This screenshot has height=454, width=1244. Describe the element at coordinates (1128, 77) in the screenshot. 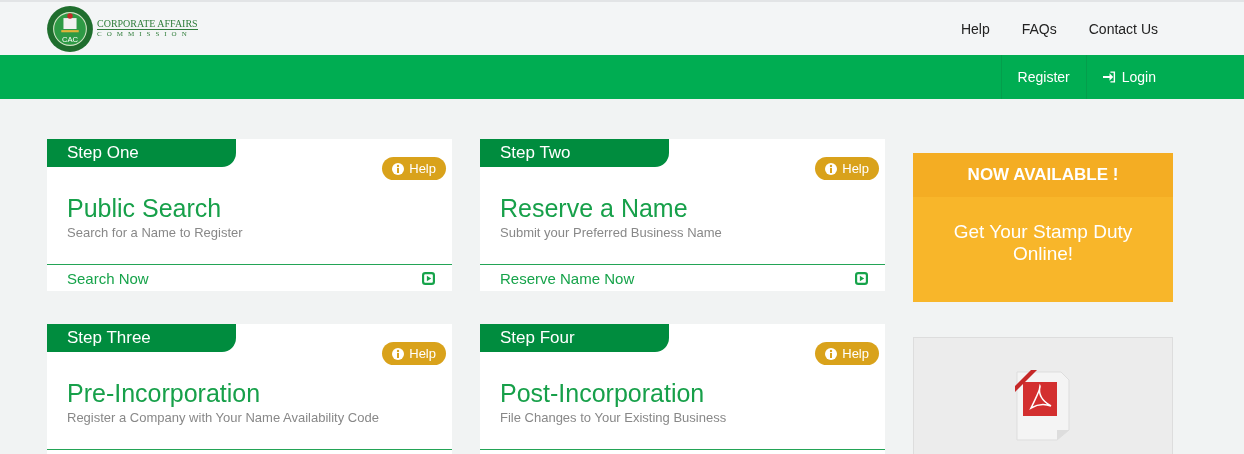

I see `account-link: Login` at that location.